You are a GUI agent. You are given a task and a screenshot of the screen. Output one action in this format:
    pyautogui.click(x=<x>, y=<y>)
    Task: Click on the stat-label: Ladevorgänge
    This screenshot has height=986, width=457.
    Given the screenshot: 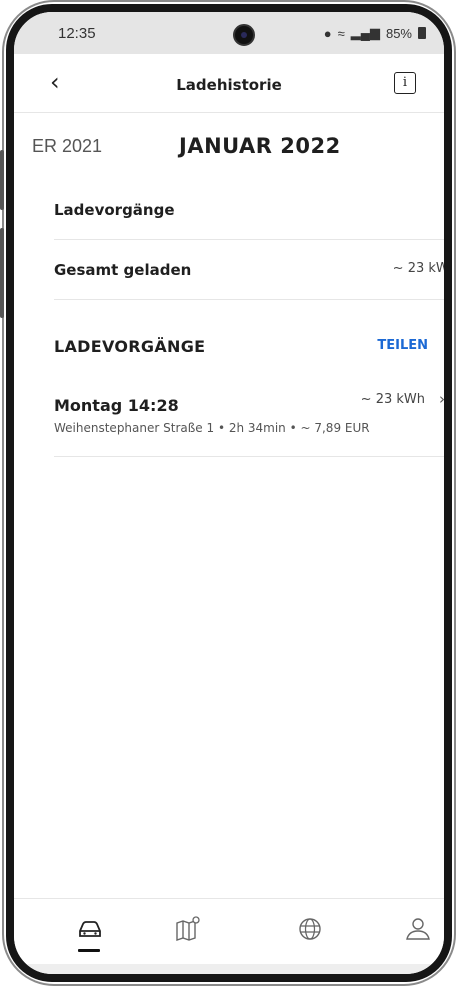 What is the action you would take?
    pyautogui.click(x=114, y=210)
    